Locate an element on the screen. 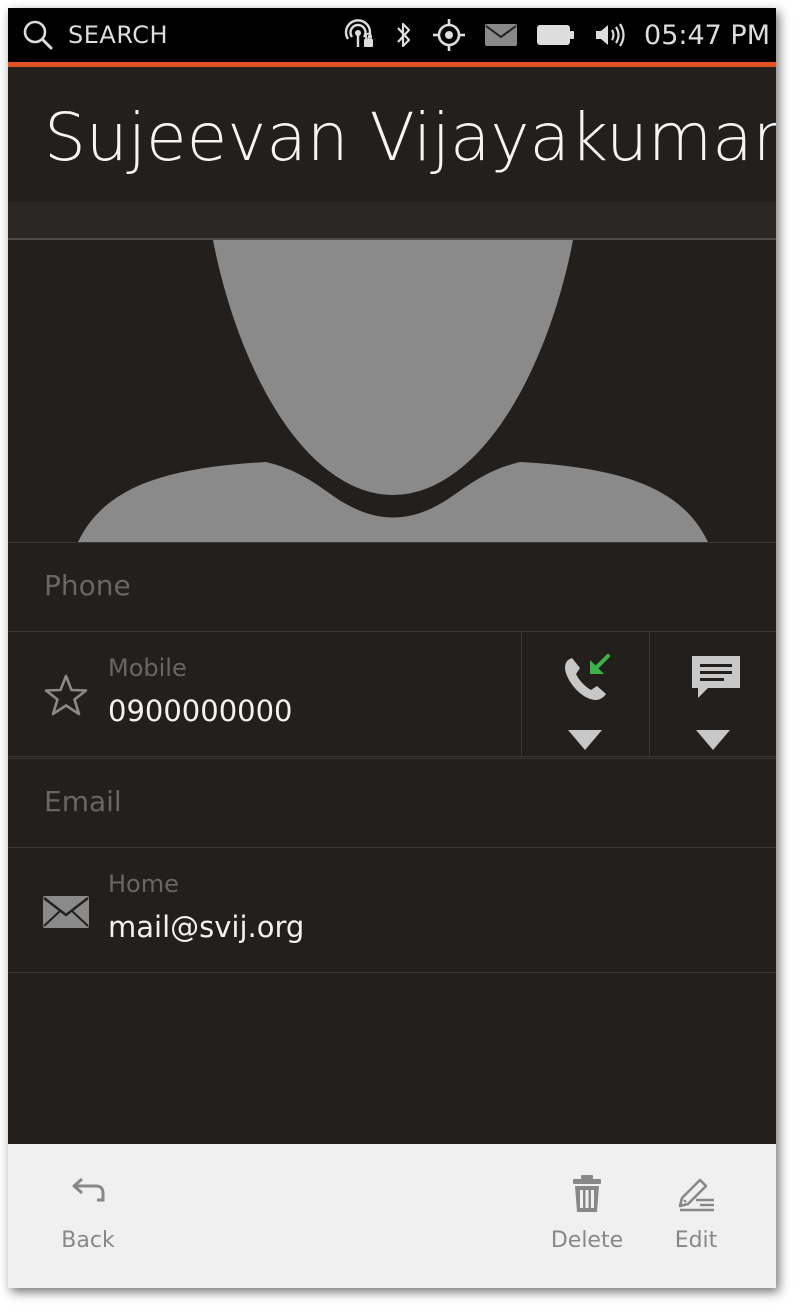 This screenshot has height=1312, width=800. back-label: Back is located at coordinates (88, 1240).